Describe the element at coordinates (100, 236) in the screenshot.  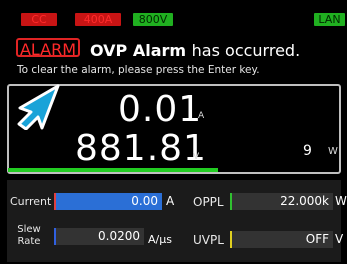
I see `slew-rate-field: 0.0200` at that location.